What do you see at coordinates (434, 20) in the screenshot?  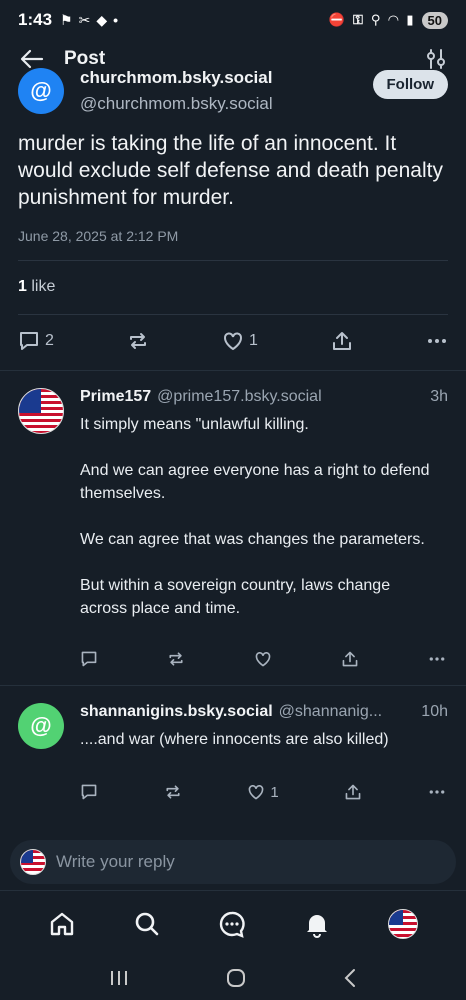 I see `battery-indicator: 50` at bounding box center [434, 20].